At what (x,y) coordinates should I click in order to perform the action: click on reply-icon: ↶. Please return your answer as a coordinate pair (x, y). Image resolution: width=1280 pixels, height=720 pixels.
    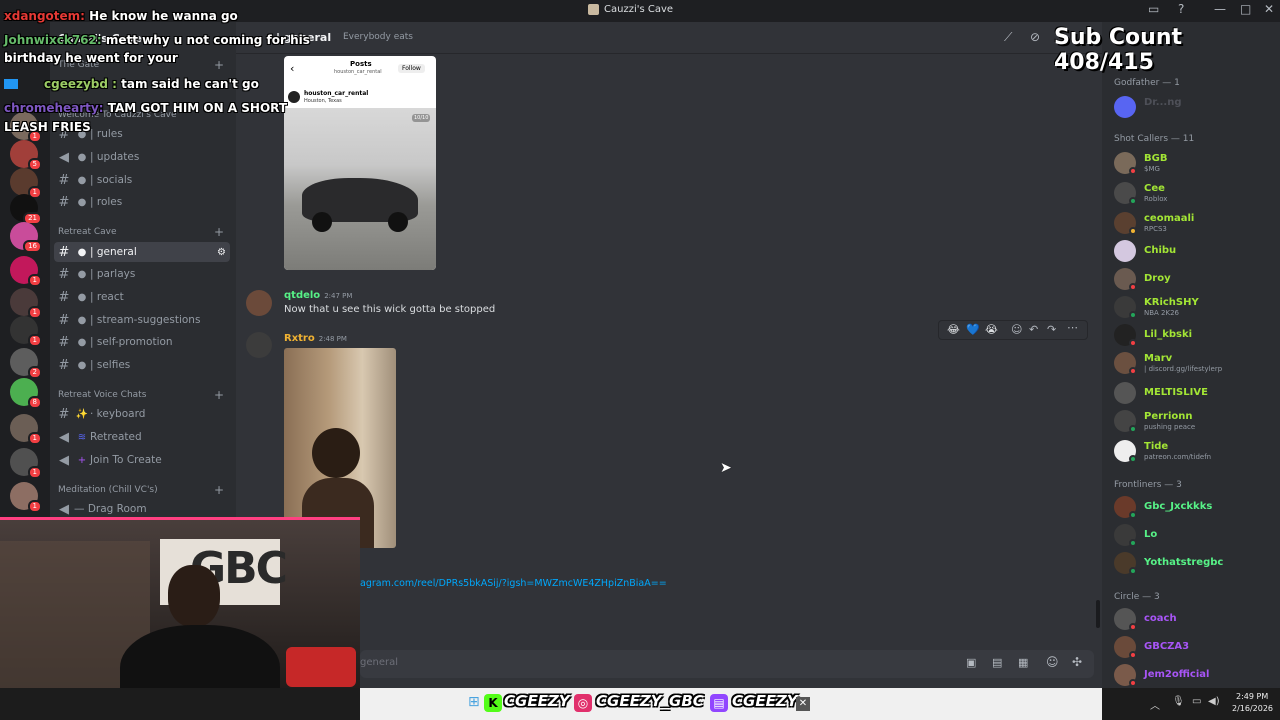
    Looking at the image, I should click on (1033, 329).